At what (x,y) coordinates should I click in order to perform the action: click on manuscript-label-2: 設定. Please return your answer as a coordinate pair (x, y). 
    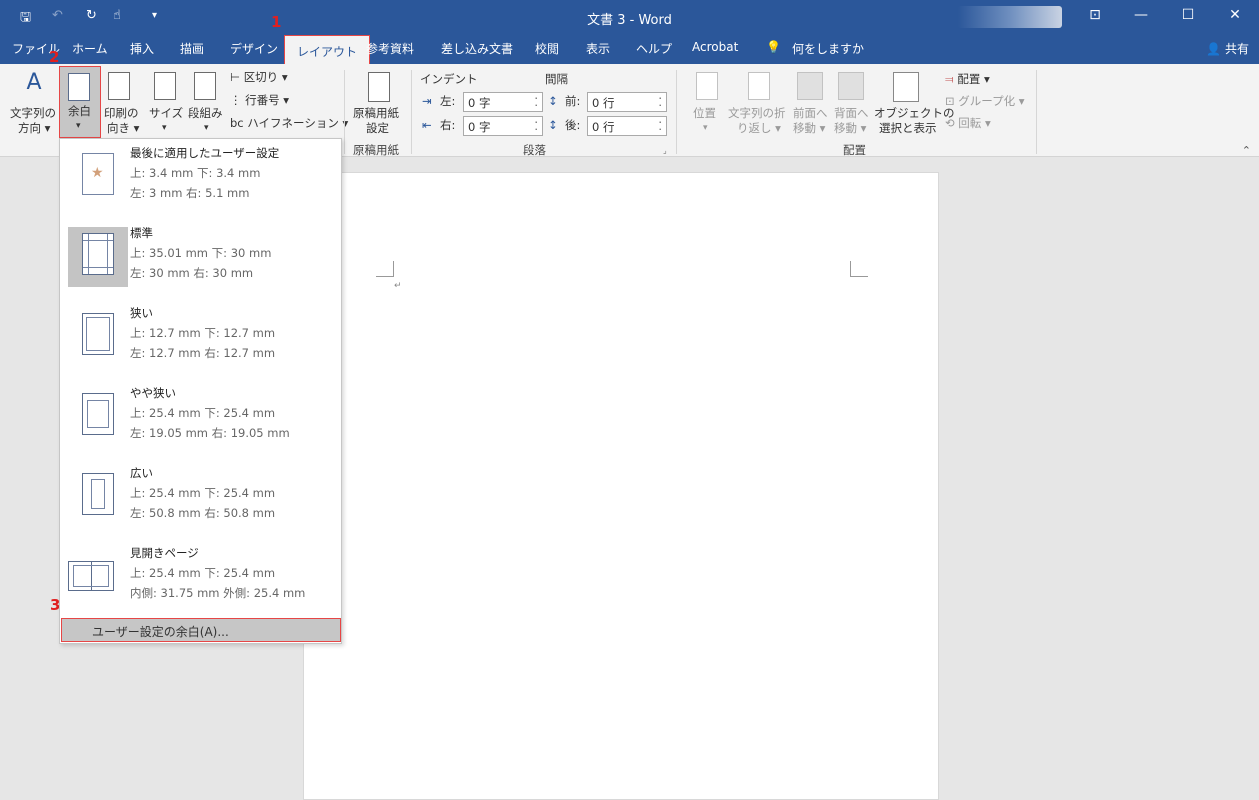
    Looking at the image, I should click on (377, 128).